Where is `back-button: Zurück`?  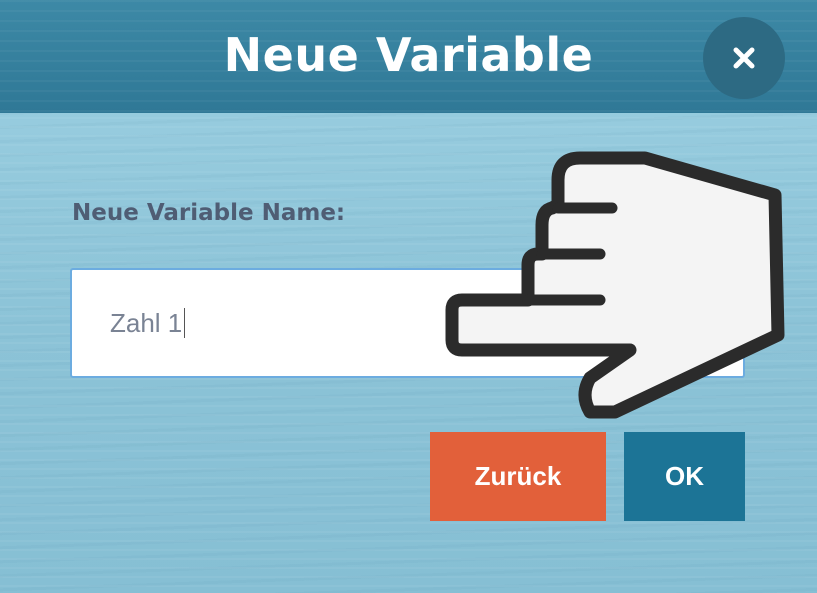
back-button: Zurück is located at coordinates (518, 476).